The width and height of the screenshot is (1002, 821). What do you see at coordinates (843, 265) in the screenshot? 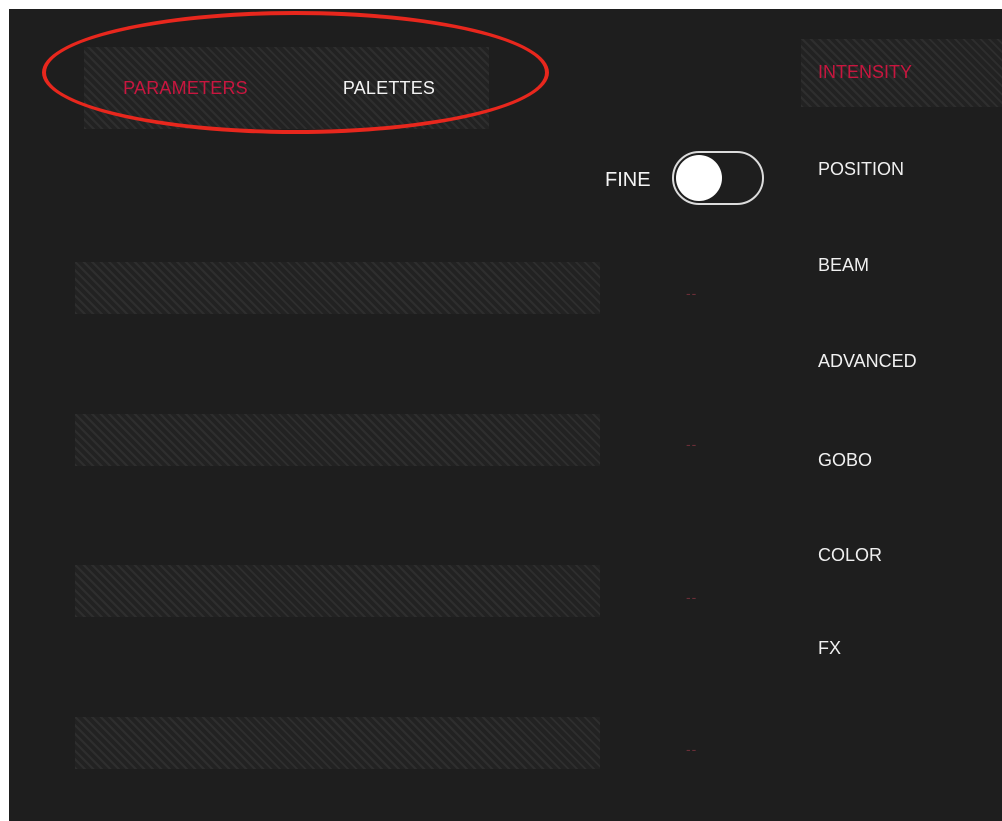
I see `category-beam: BEAM` at bounding box center [843, 265].